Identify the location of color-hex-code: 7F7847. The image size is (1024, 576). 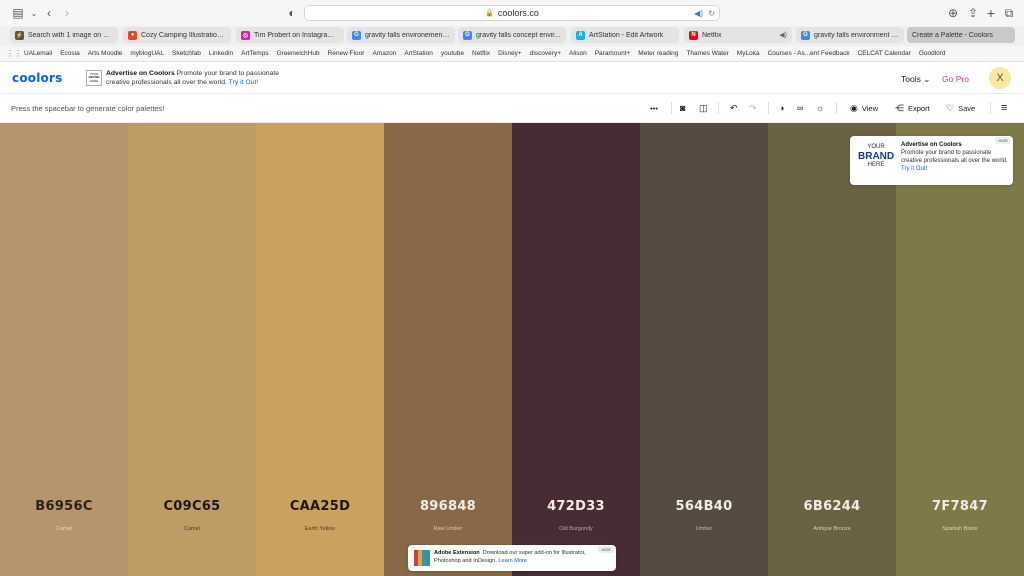
(960, 506).